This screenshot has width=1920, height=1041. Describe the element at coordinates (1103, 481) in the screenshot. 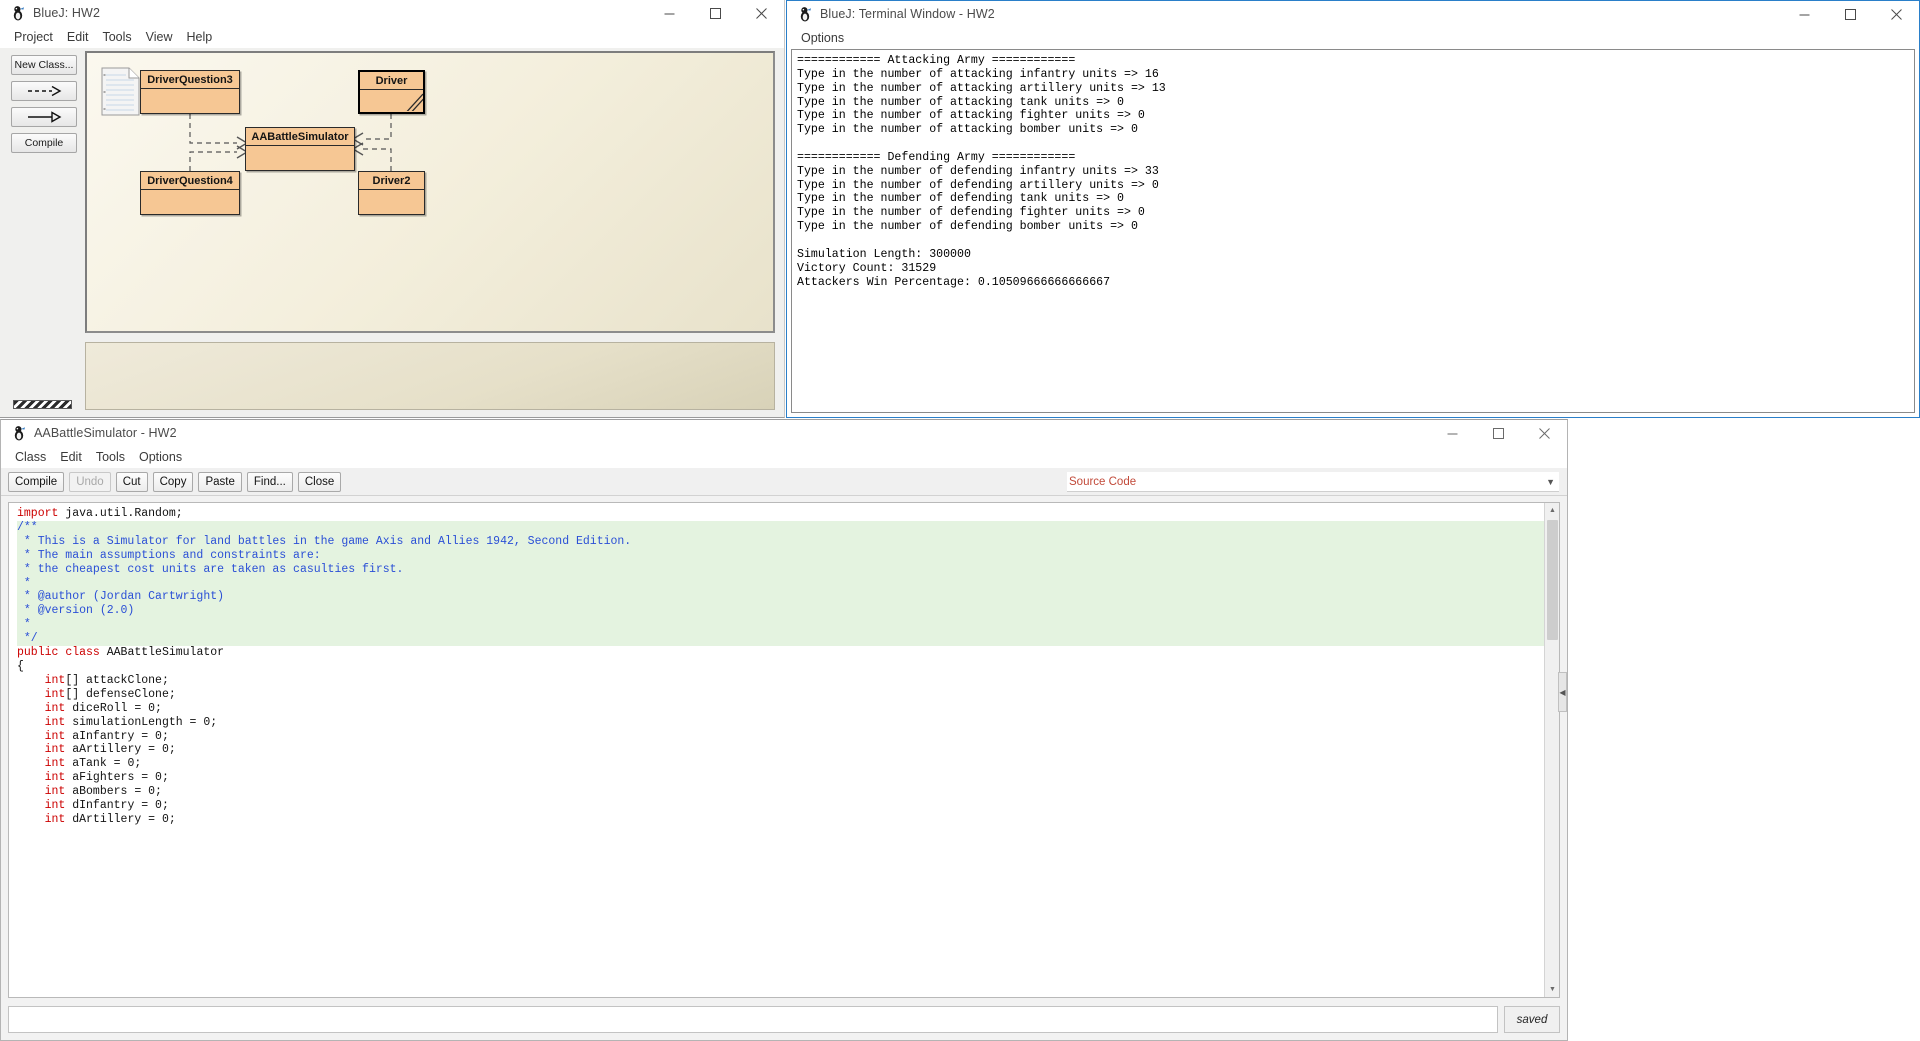

I see `view-mode-value: Source Code` at that location.